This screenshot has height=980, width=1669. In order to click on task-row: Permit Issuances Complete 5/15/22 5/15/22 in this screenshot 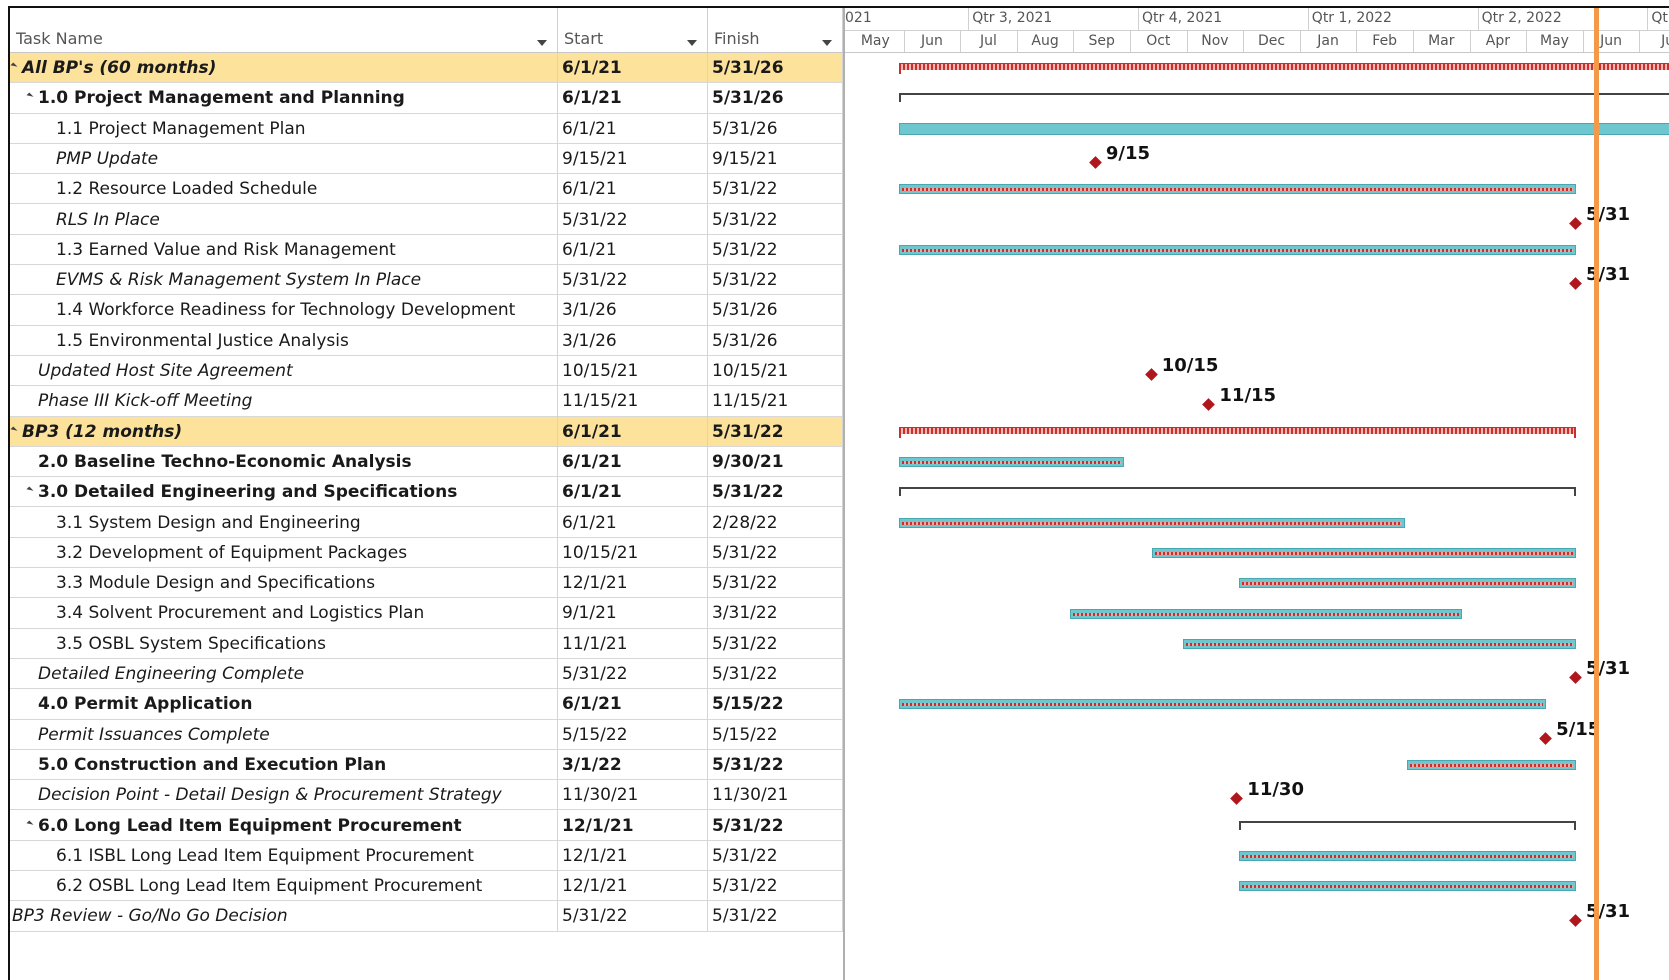, I will do `click(426, 735)`.